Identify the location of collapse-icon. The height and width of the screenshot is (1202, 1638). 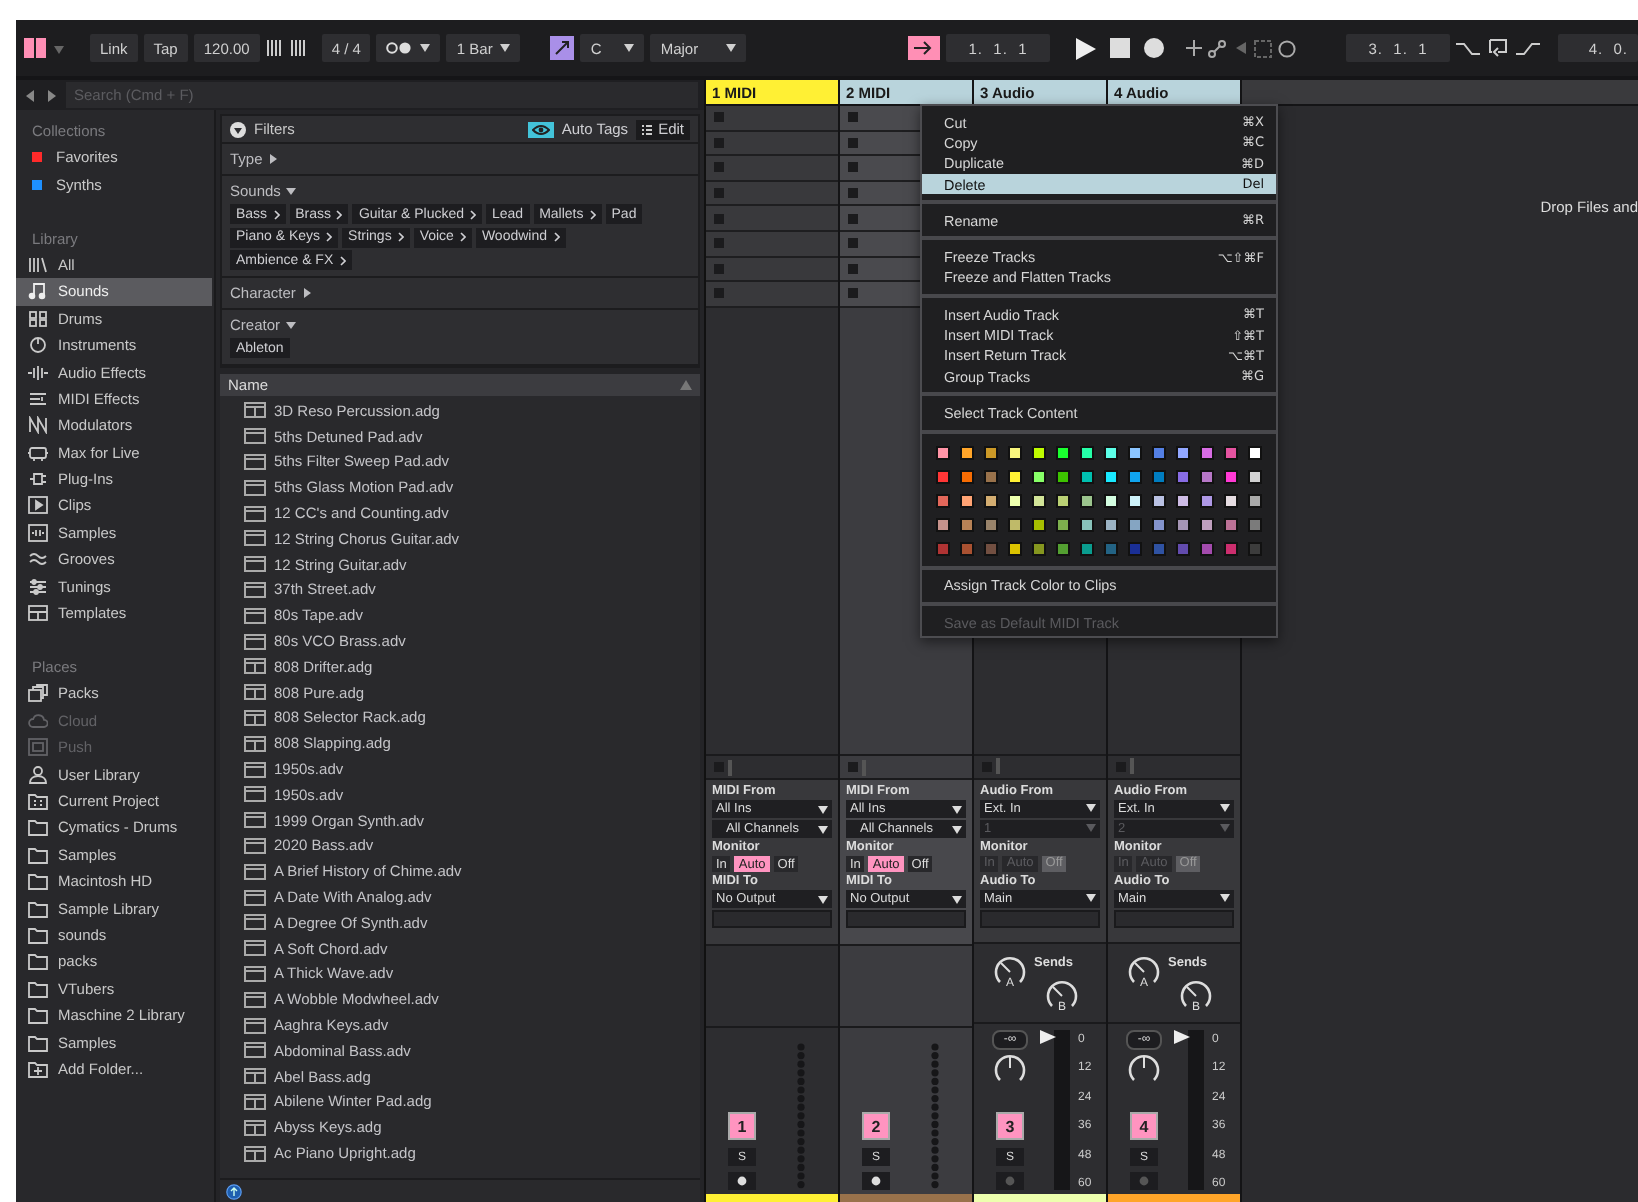
(238, 129).